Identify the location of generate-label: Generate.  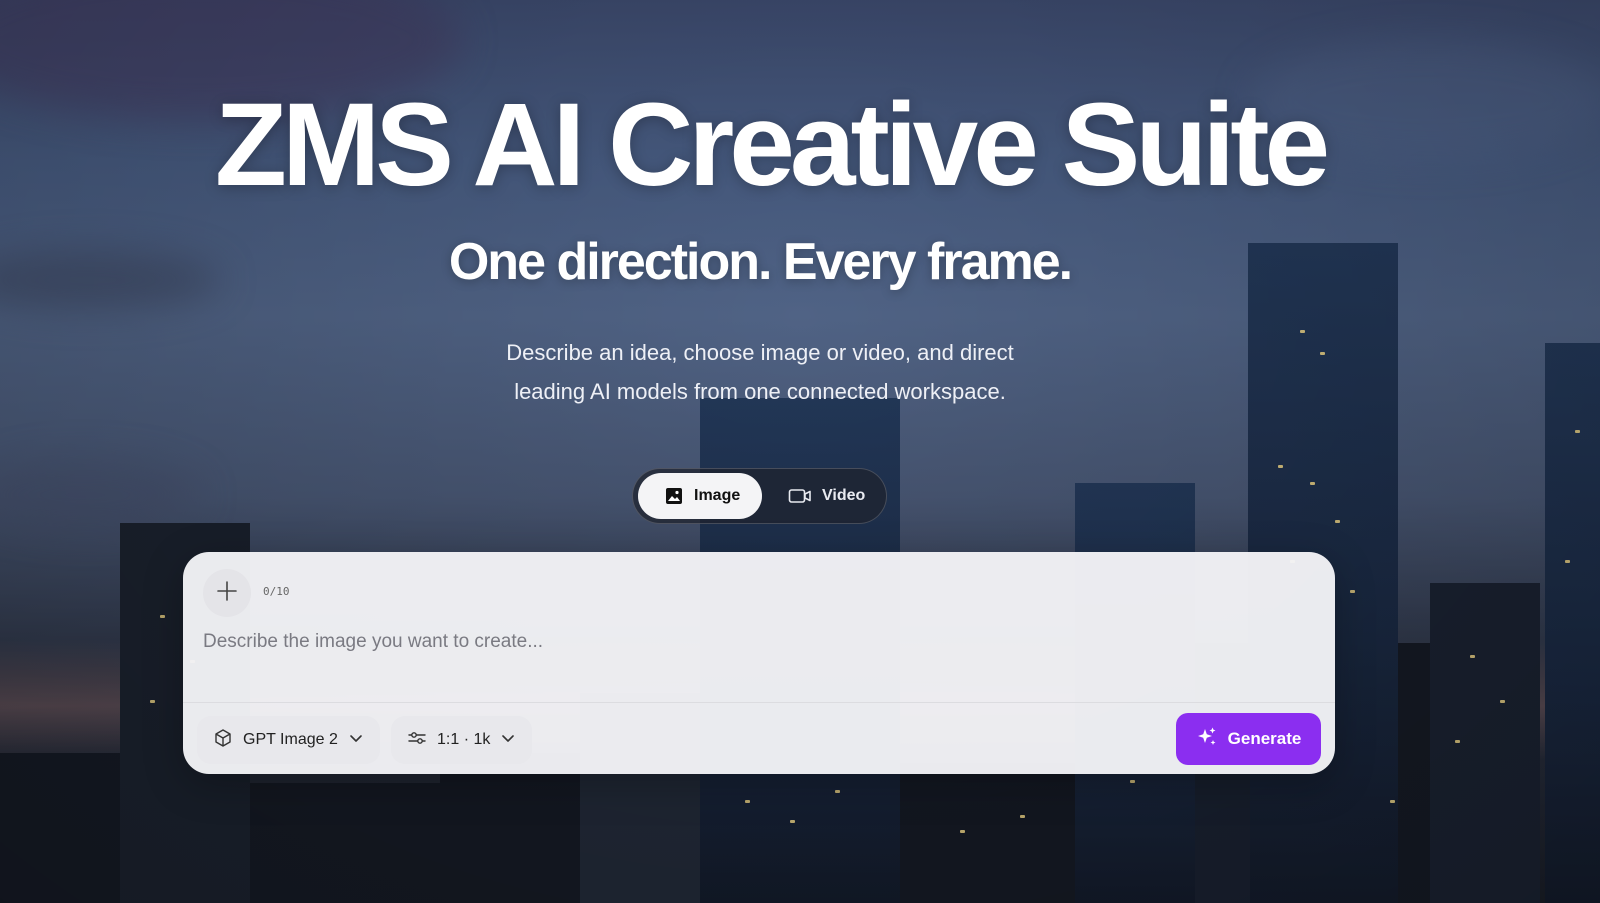
(1264, 738).